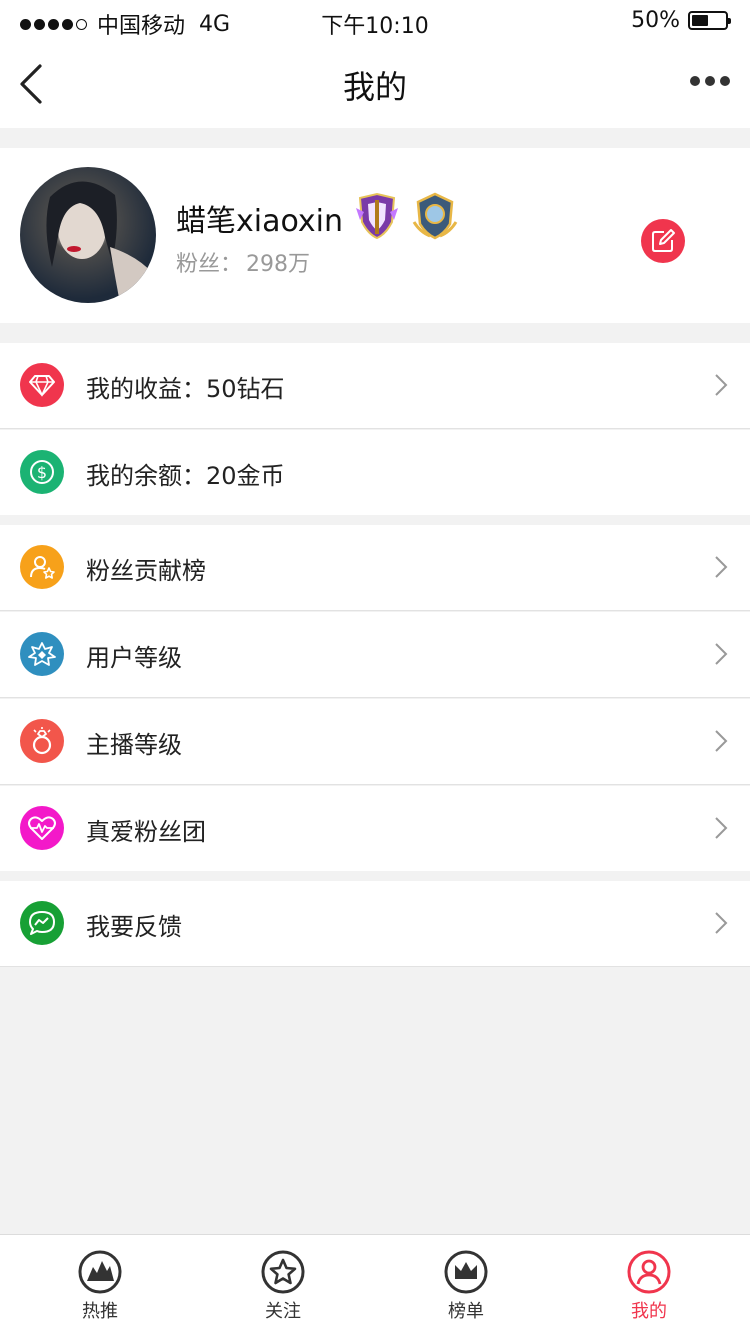 Image resolution: width=750 pixels, height=1334 pixels. Describe the element at coordinates (100, 1311) in the screenshot. I see `tab-label: 热推` at that location.